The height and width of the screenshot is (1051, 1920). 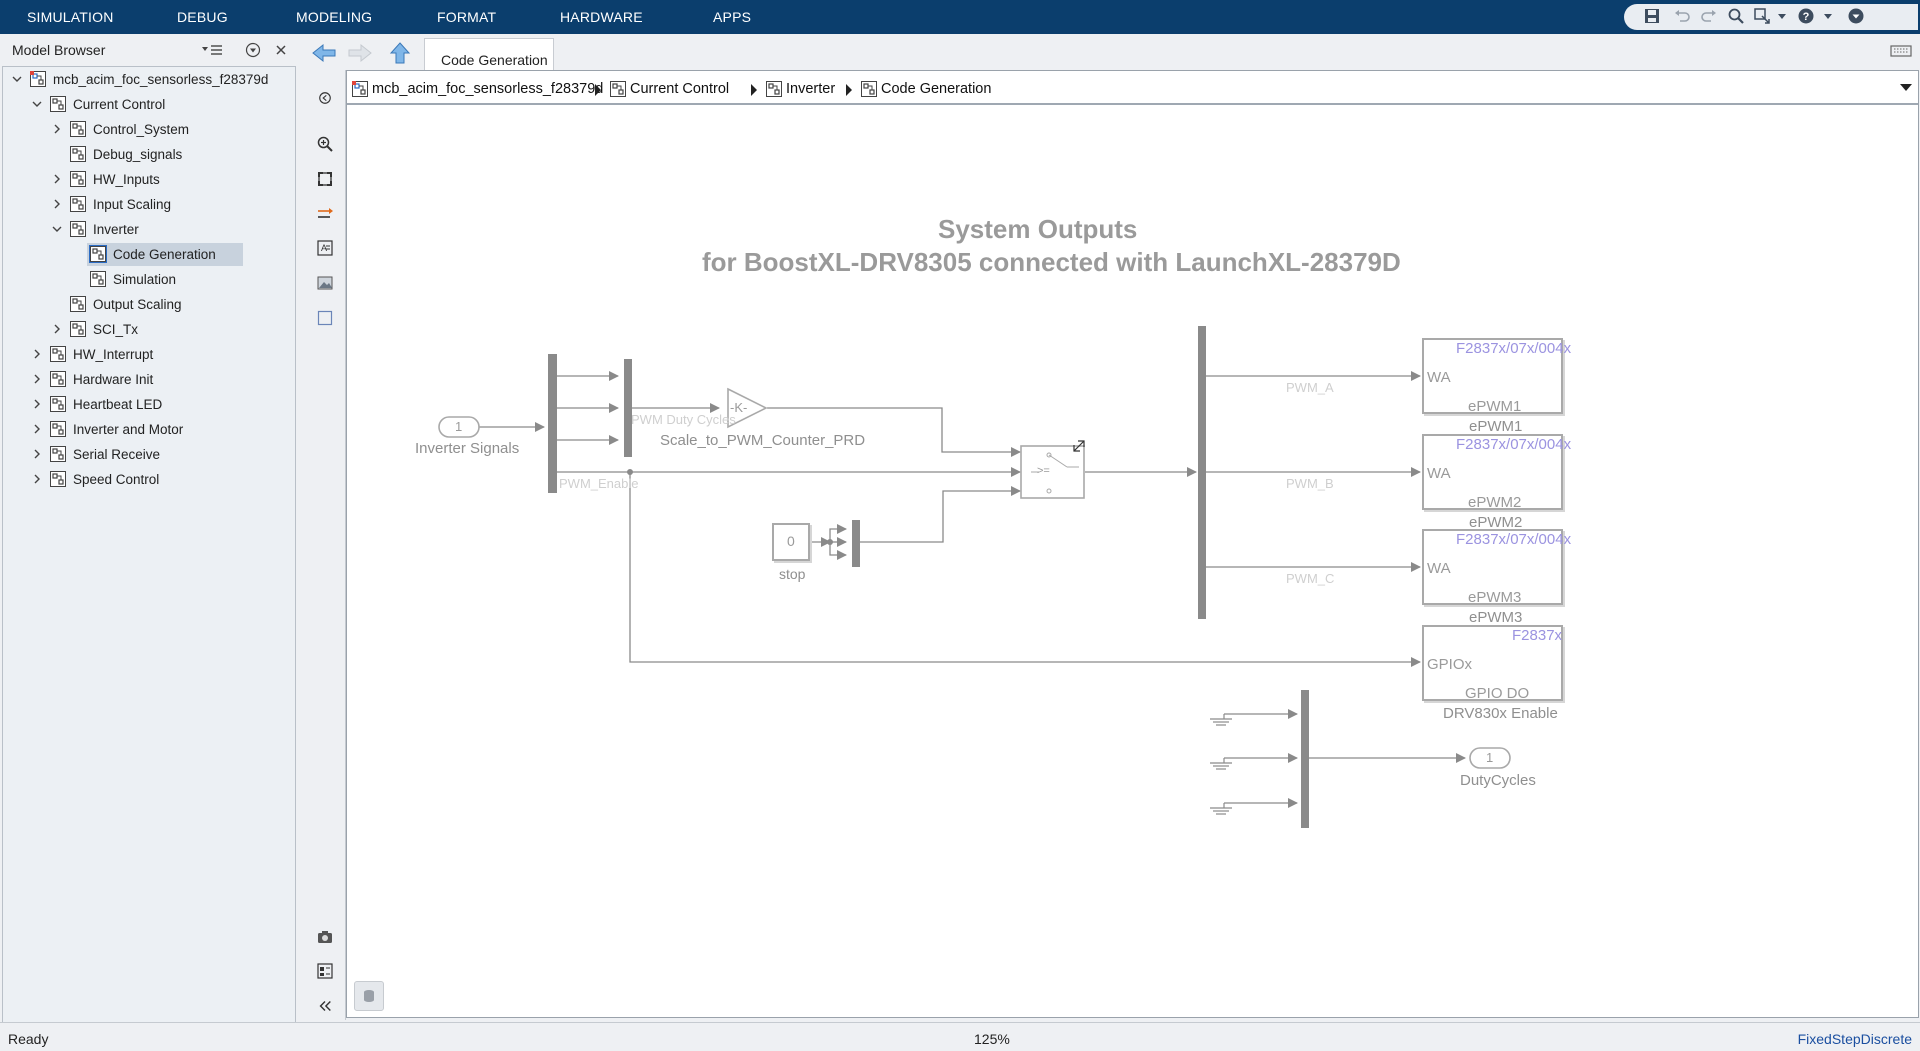 I want to click on model-data-icon, so click(x=325, y=971).